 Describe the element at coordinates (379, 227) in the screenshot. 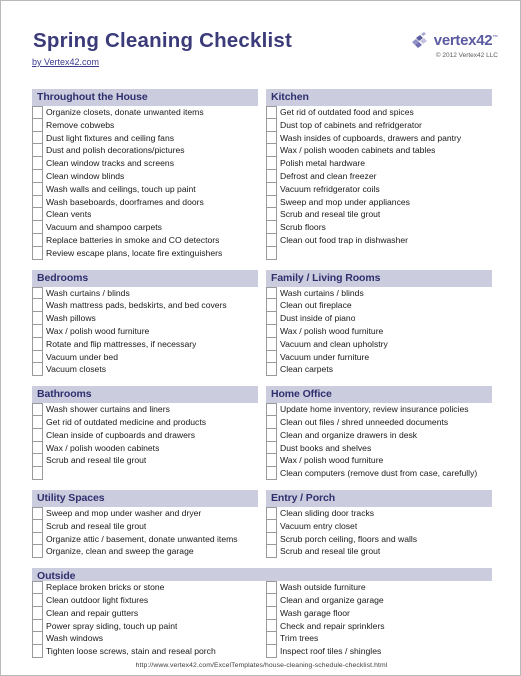

I see `checklist-item: Scrub floors` at that location.